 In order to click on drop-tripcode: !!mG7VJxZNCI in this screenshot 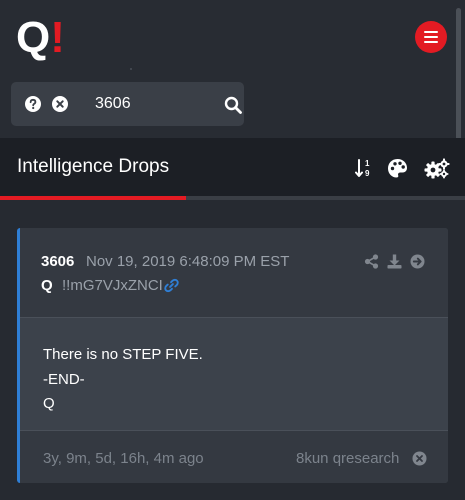, I will do `click(112, 285)`.